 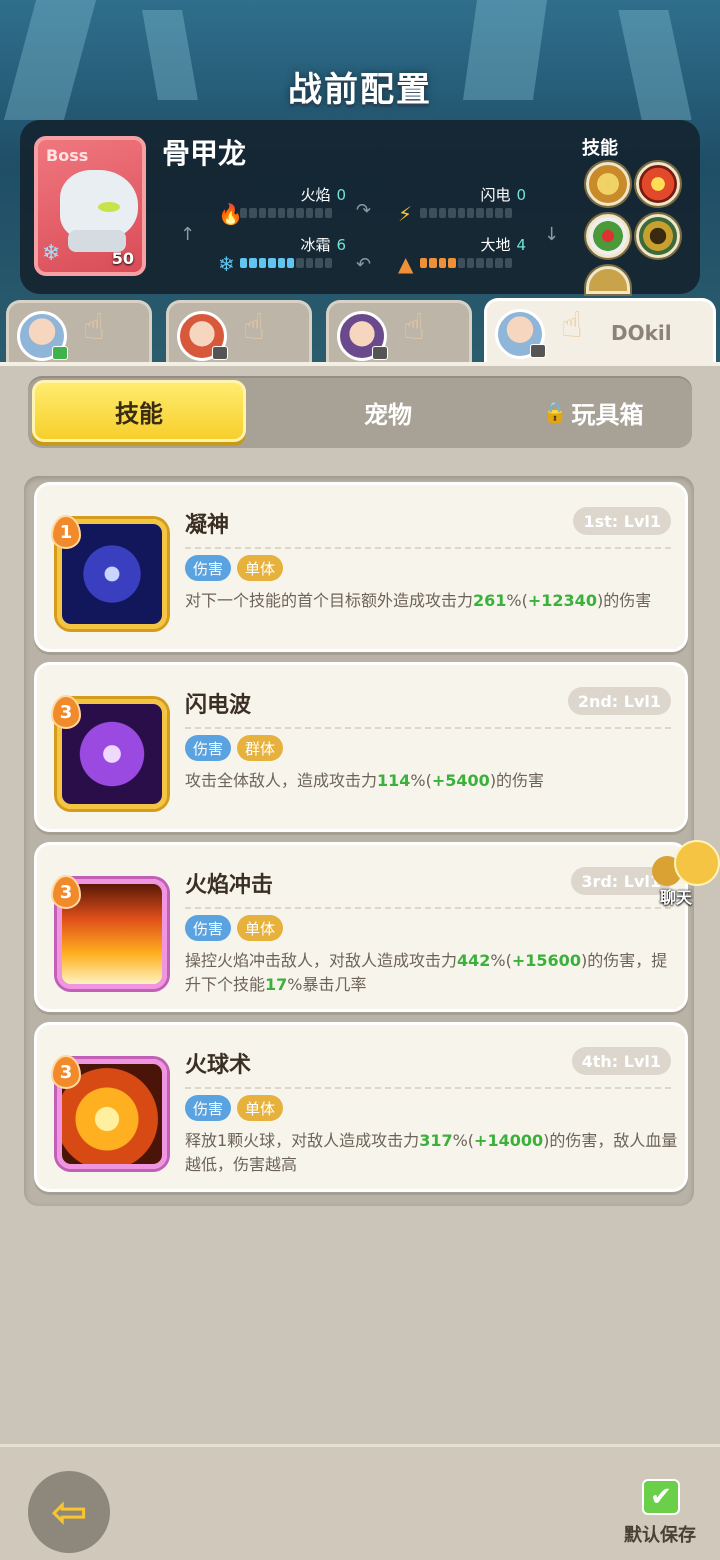 I want to click on team-tab-2: ☝, so click(x=239, y=331).